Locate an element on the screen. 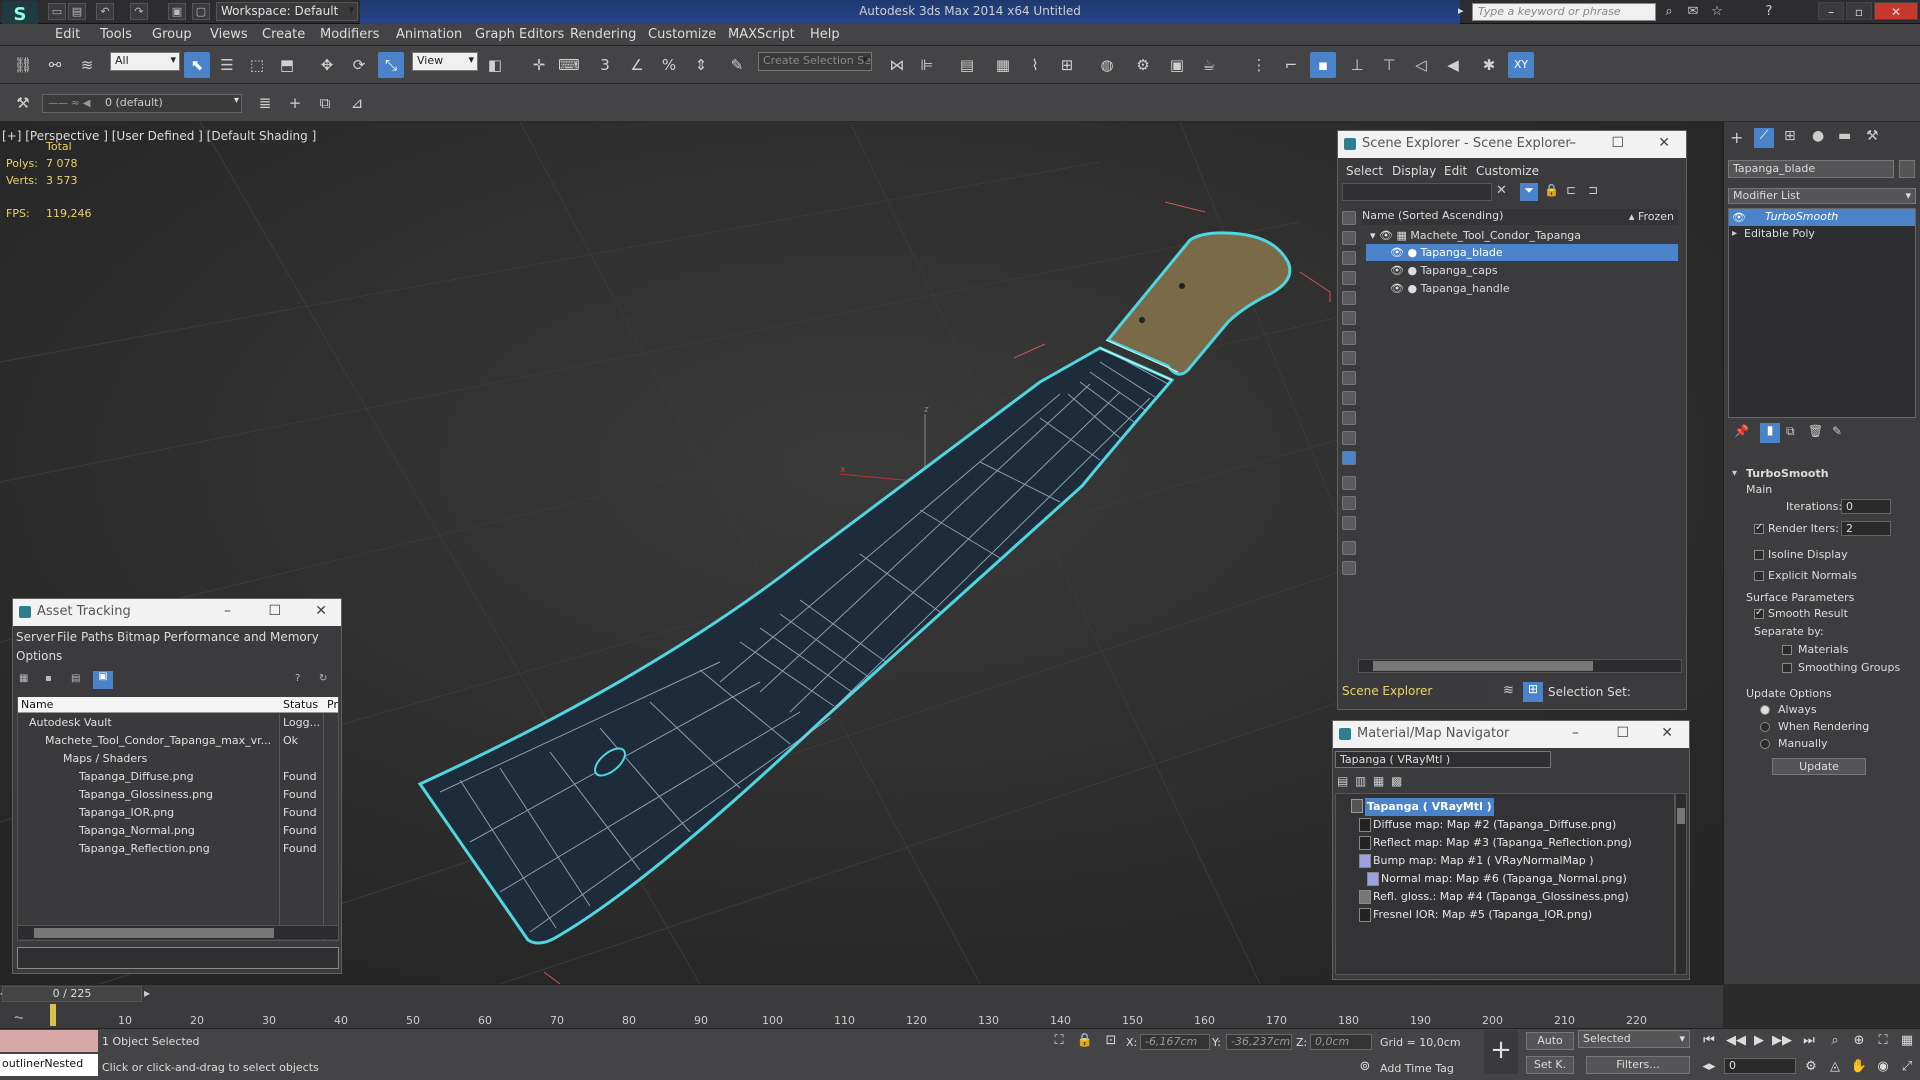 This screenshot has width=1920, height=1080. at-row-name: Tapanga_Glossiness.png is located at coordinates (146, 795).